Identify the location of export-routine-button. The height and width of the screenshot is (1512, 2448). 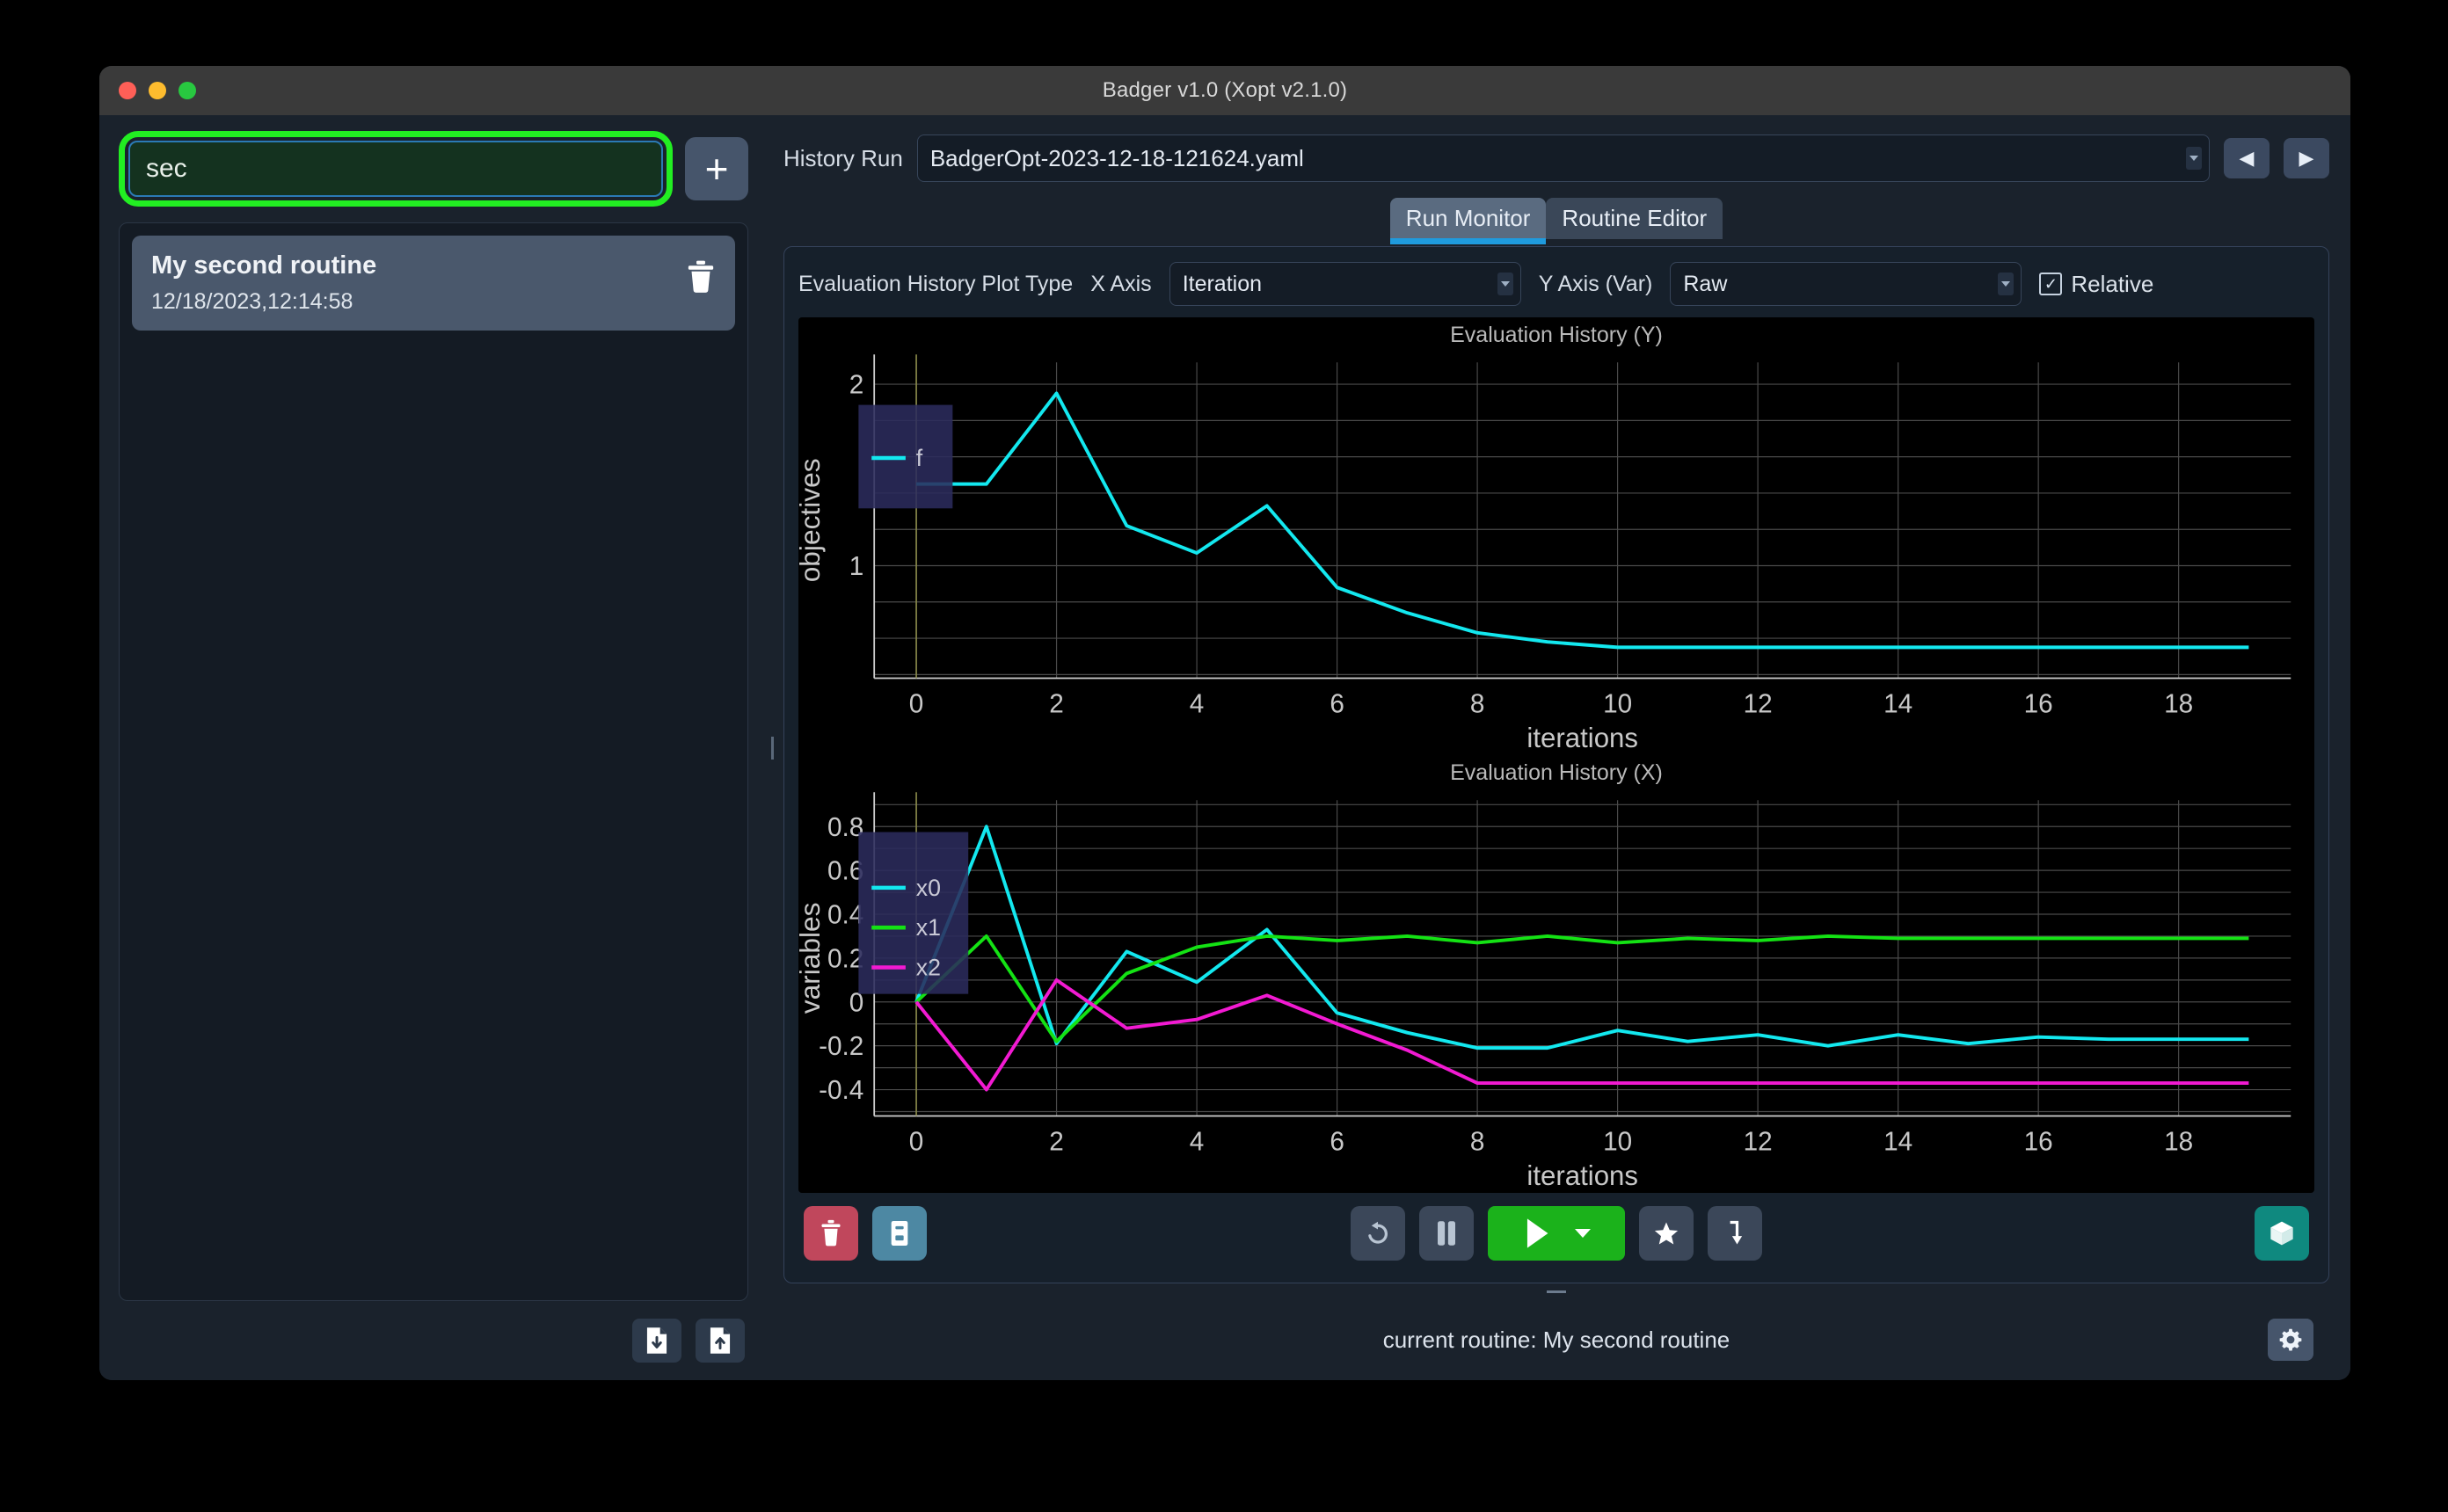
(720, 1341).